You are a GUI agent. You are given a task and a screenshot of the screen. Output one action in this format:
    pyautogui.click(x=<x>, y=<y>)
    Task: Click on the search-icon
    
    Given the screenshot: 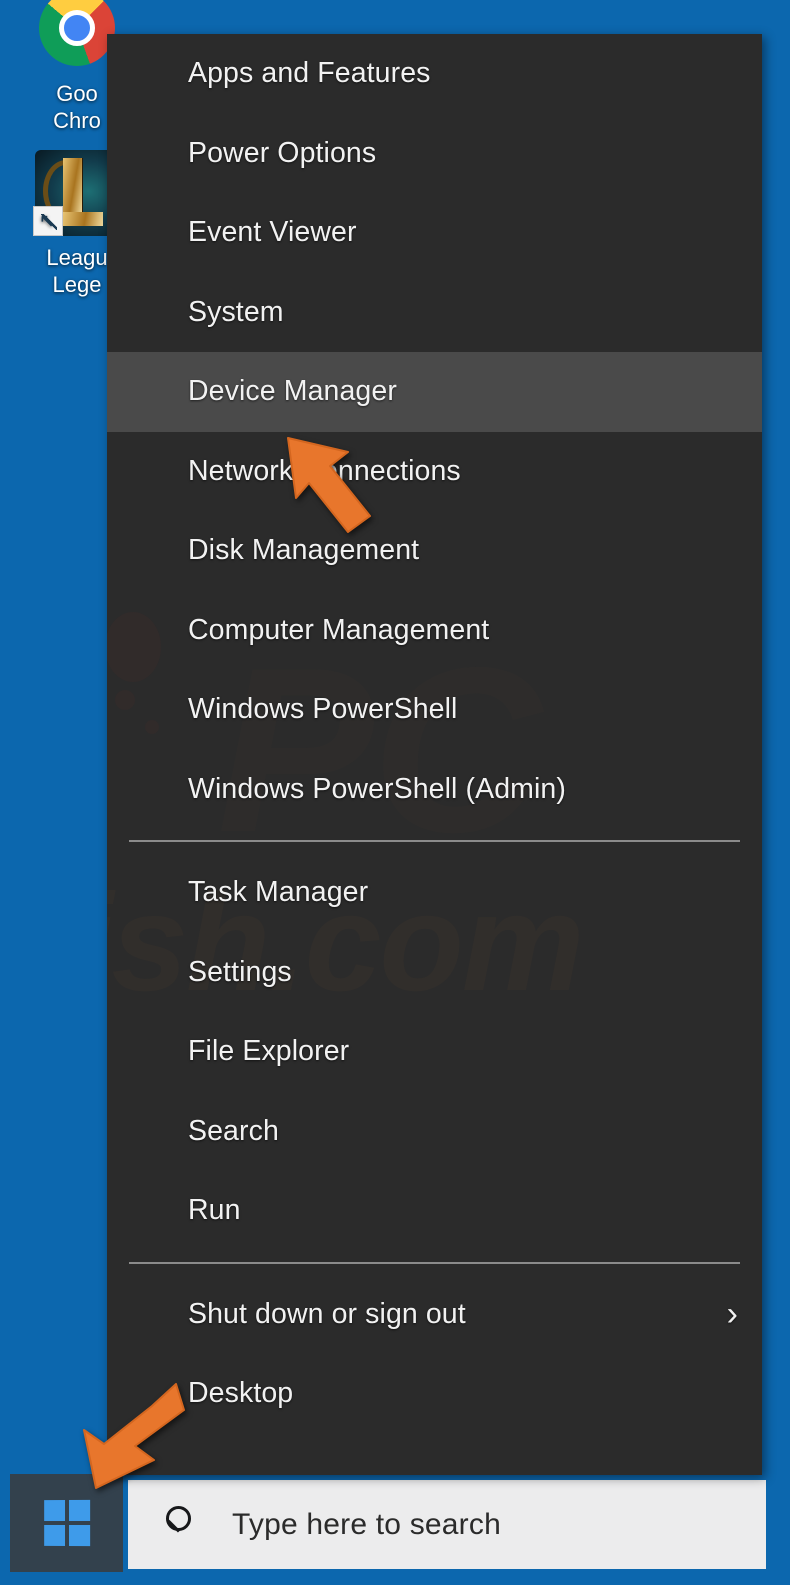 What is the action you would take?
    pyautogui.click(x=183, y=1525)
    